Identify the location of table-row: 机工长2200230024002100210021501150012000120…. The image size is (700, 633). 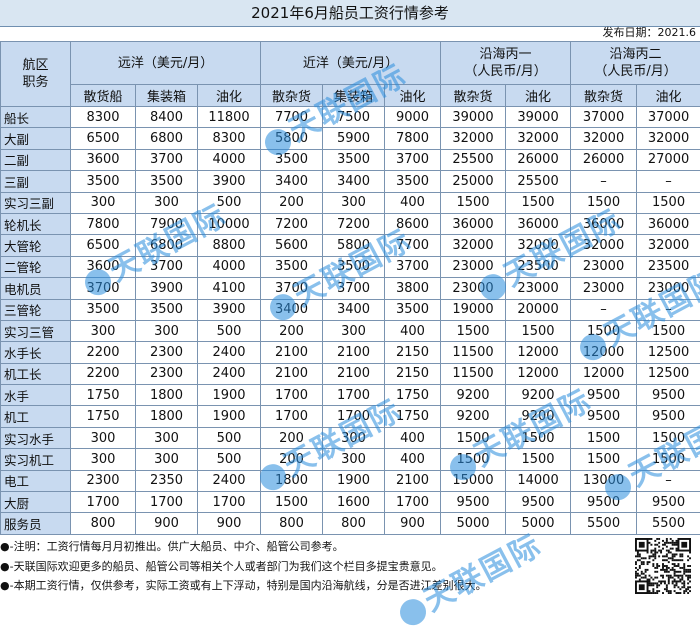
(350, 373).